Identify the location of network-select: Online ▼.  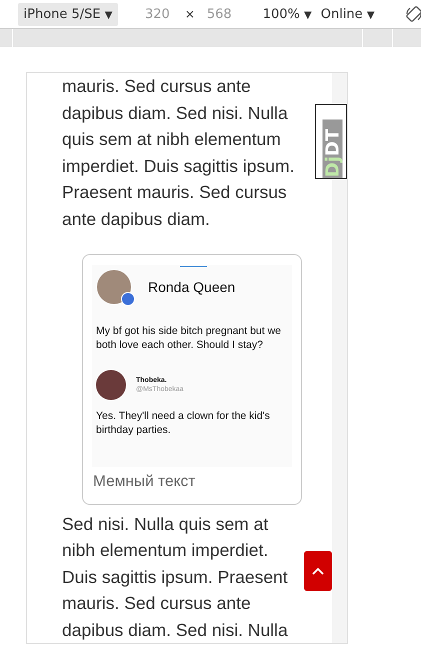
(347, 14).